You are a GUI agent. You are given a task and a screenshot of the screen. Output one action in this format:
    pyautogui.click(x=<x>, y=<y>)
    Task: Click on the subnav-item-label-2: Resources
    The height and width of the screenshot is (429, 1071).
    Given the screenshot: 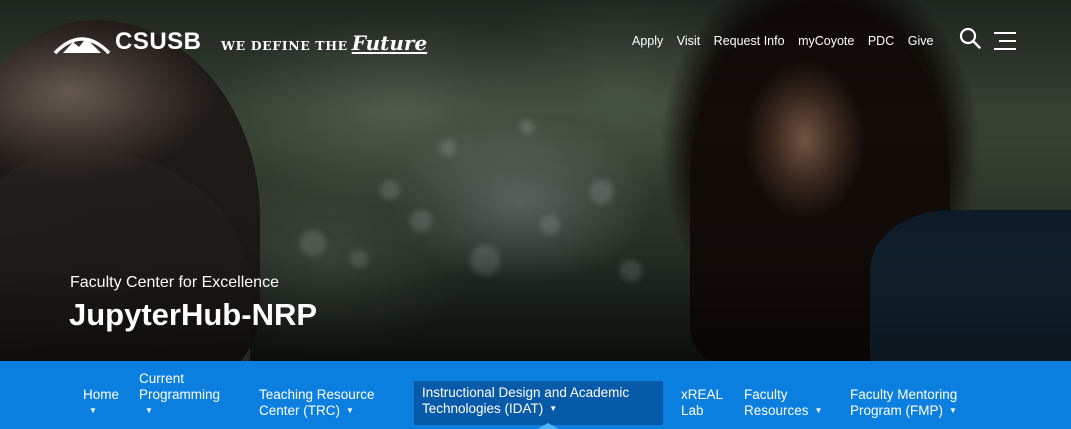 What is the action you would take?
    pyautogui.click(x=776, y=410)
    